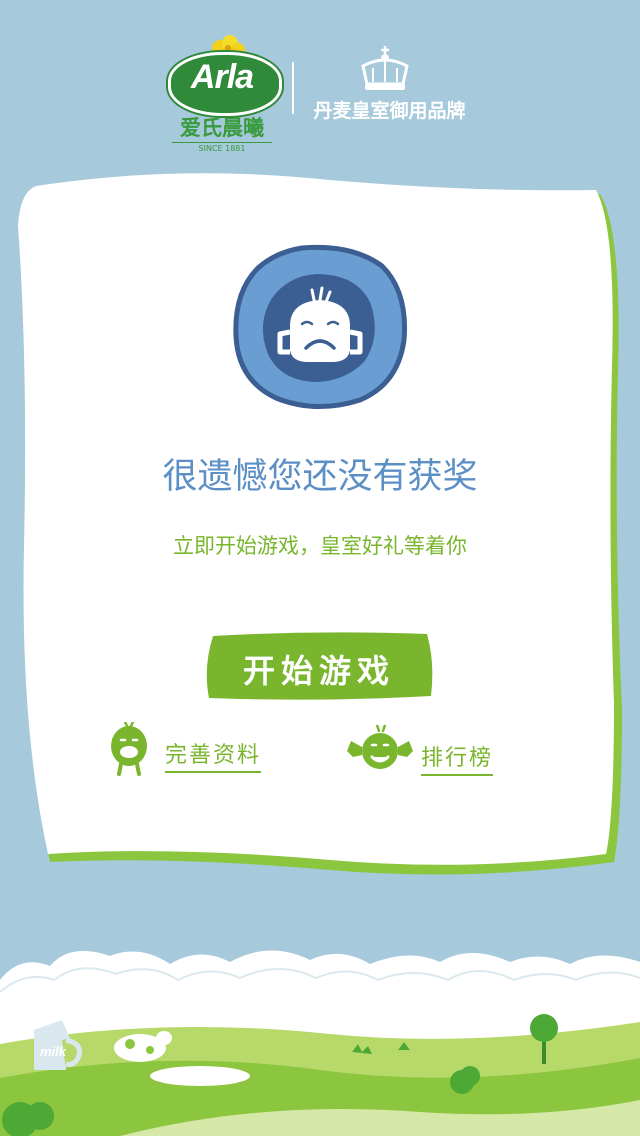  What do you see at coordinates (213, 755) in the screenshot?
I see `complete-profile-label: 完善资料` at bounding box center [213, 755].